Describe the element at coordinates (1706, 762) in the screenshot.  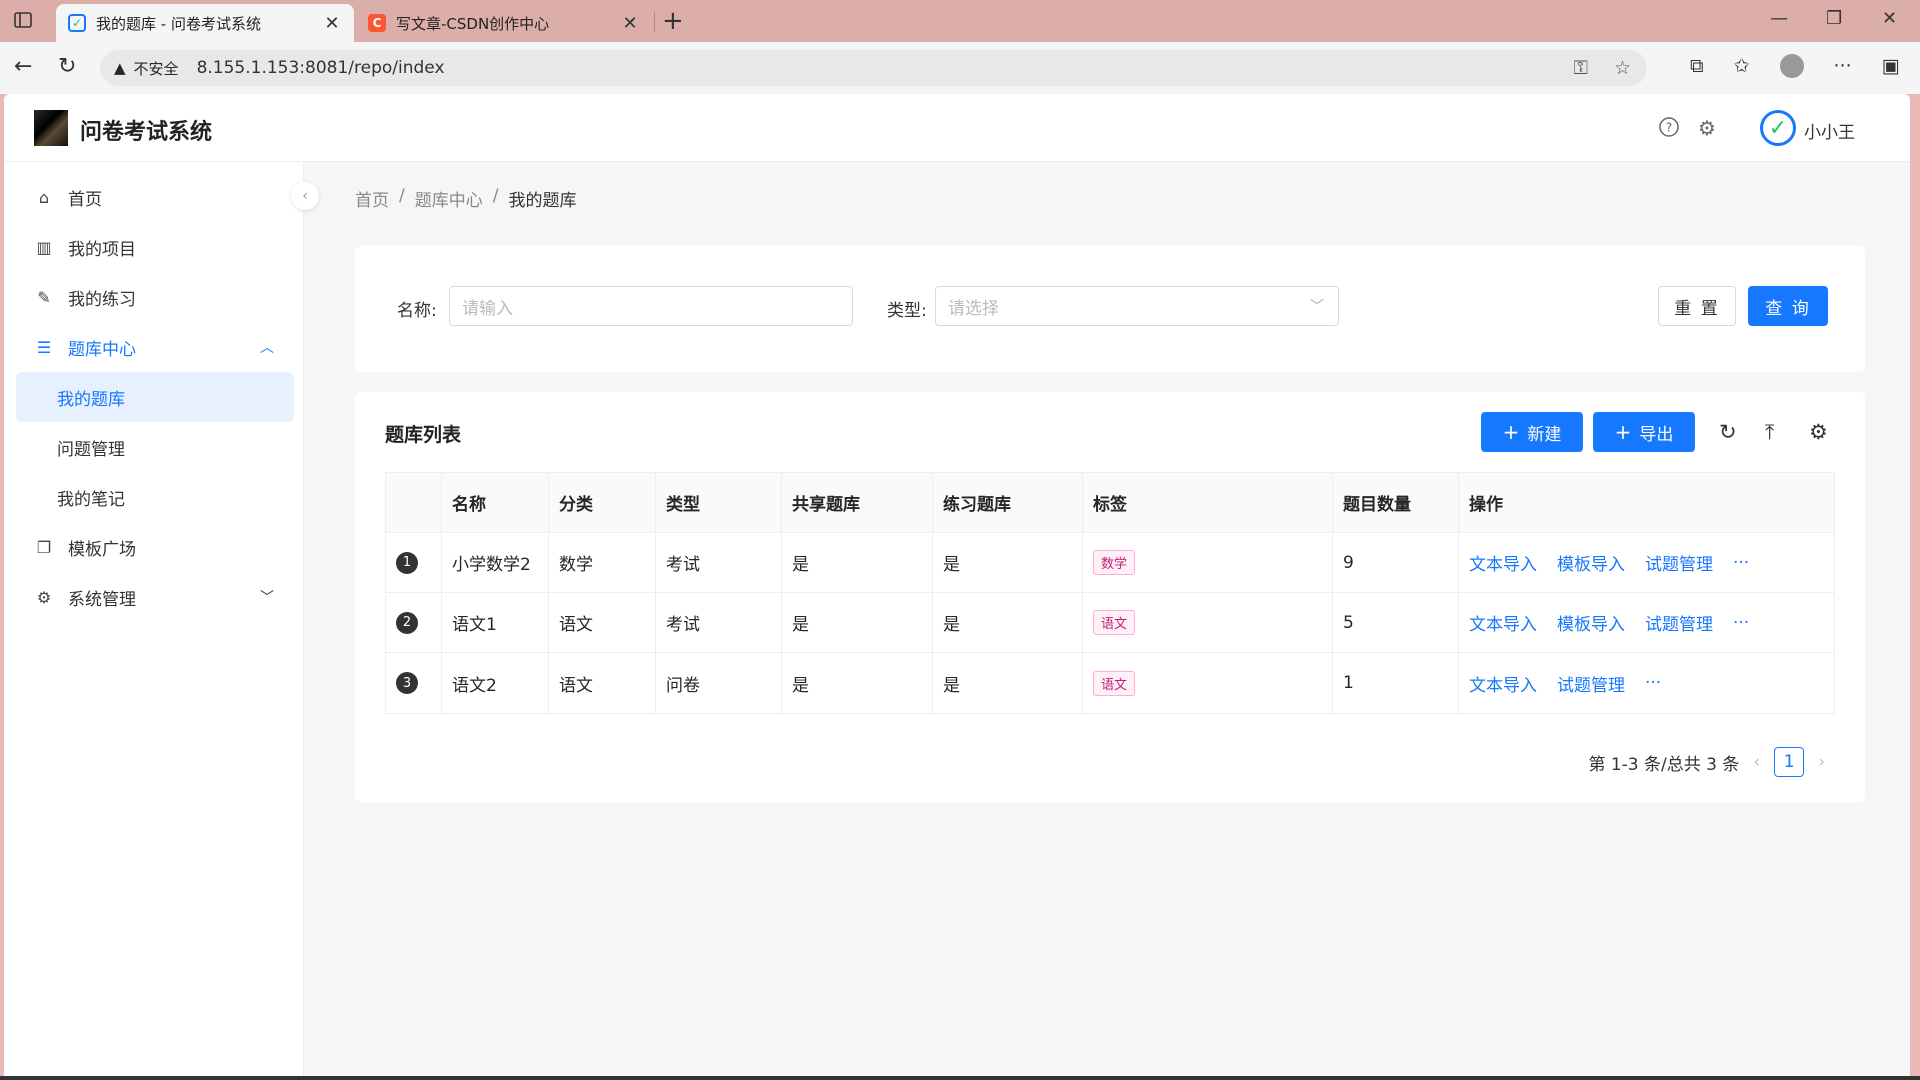
I see `pagination: 第 1-3 条/总共 3 条 ‹ 1 ›` at that location.